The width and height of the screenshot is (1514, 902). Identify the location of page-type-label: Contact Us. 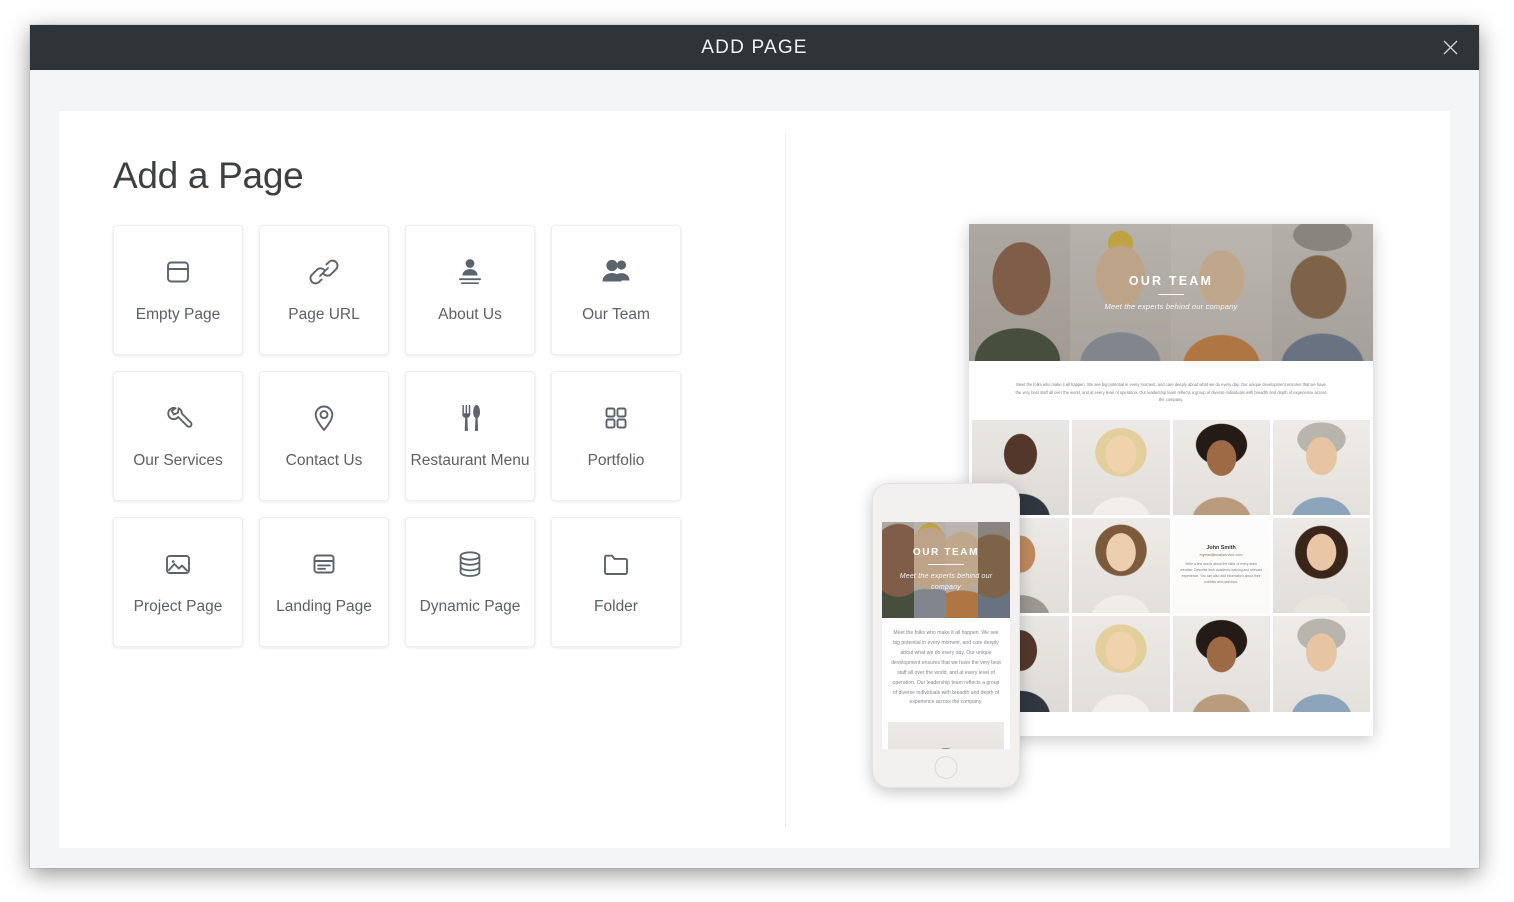
(324, 460).